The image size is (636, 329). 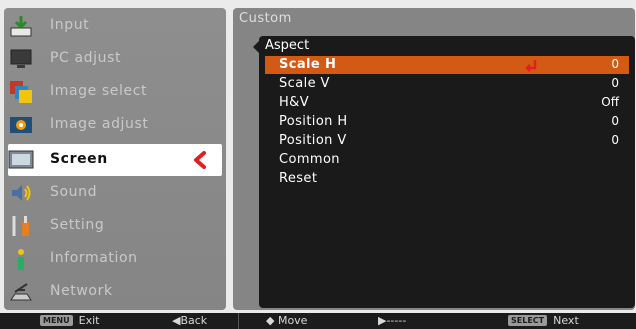 I want to click on next-label: Next, so click(x=566, y=320).